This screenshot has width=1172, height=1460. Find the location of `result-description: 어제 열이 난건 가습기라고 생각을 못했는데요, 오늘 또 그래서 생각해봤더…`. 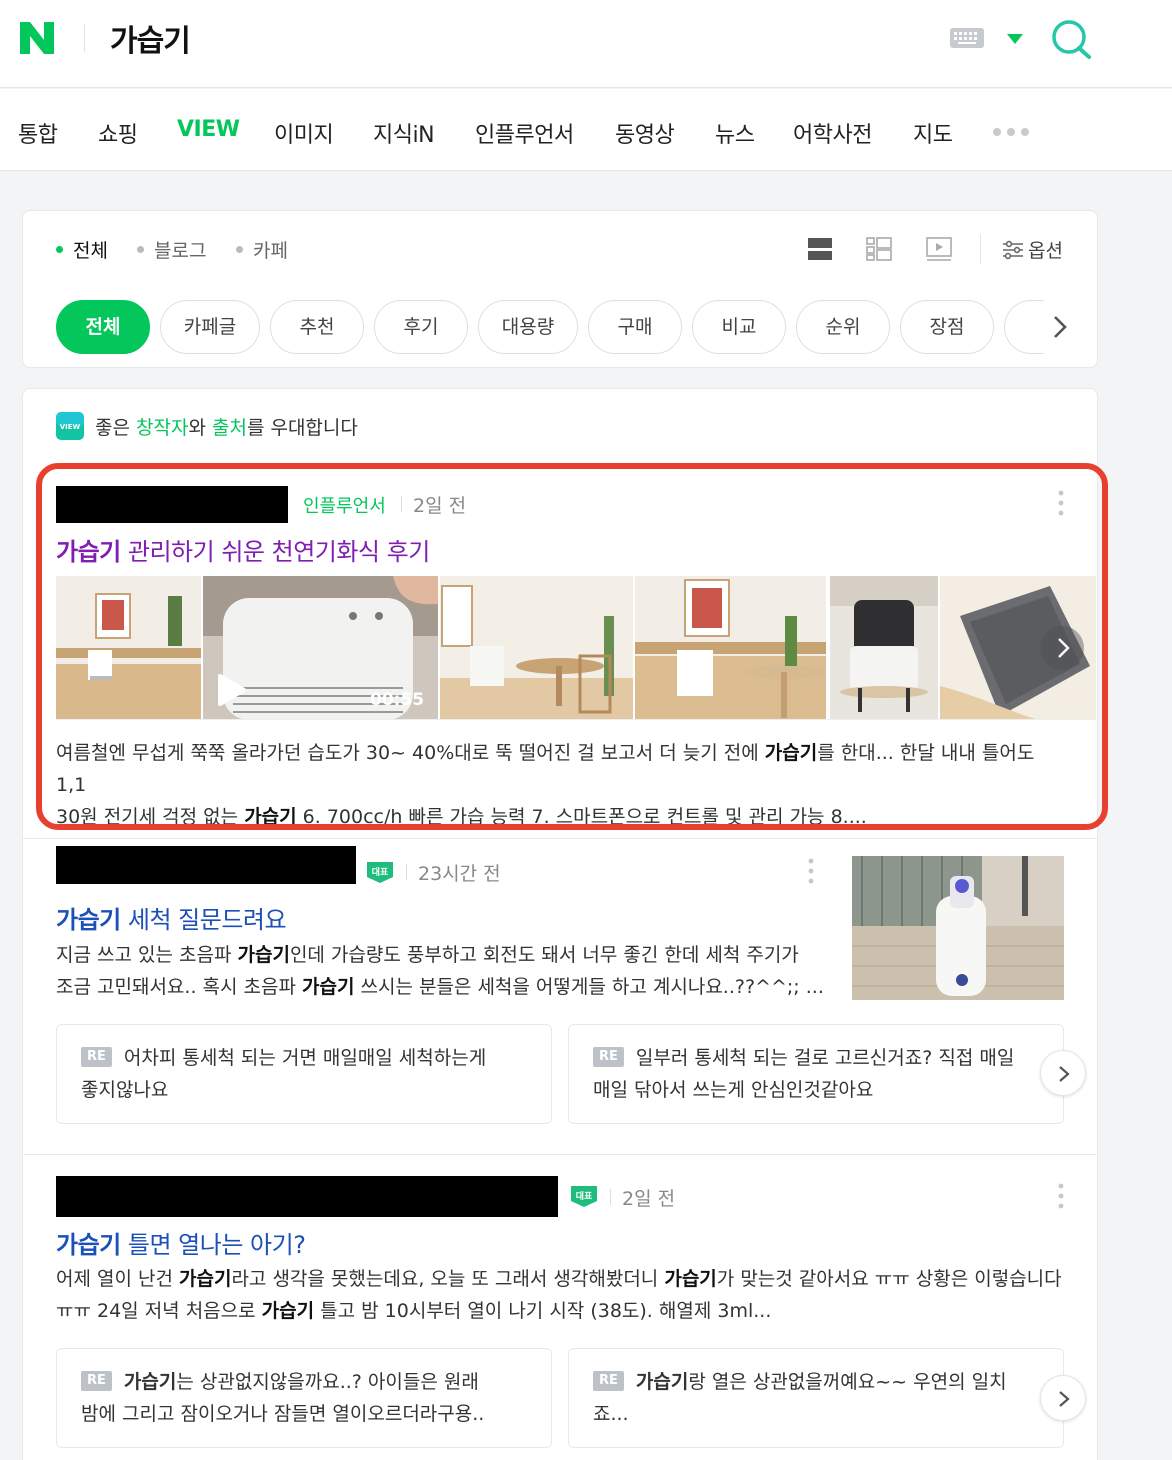

result-description: 어제 열이 난건 가습기라고 생각을 못했는데요, 오늘 또 그래서 생각해봤더… is located at coordinates (559, 1295).